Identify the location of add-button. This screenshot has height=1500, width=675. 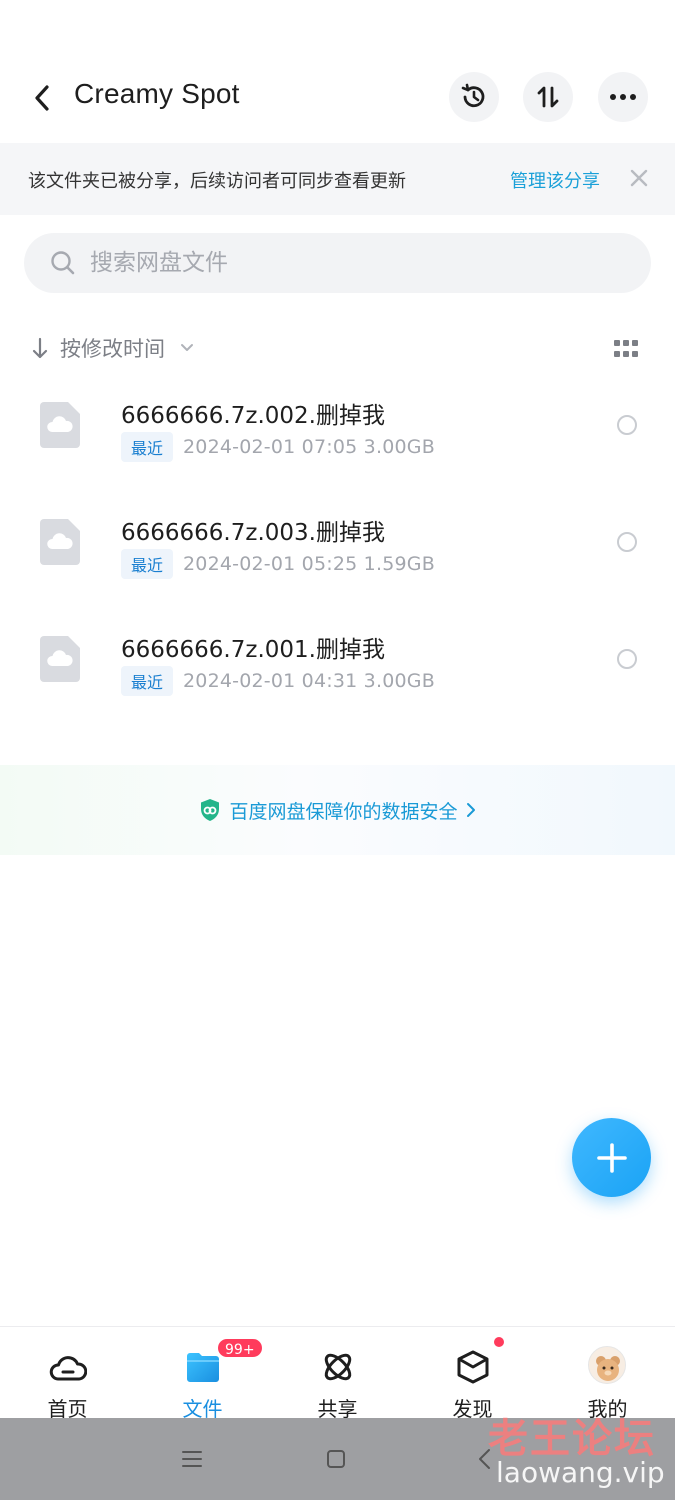
(611, 1157).